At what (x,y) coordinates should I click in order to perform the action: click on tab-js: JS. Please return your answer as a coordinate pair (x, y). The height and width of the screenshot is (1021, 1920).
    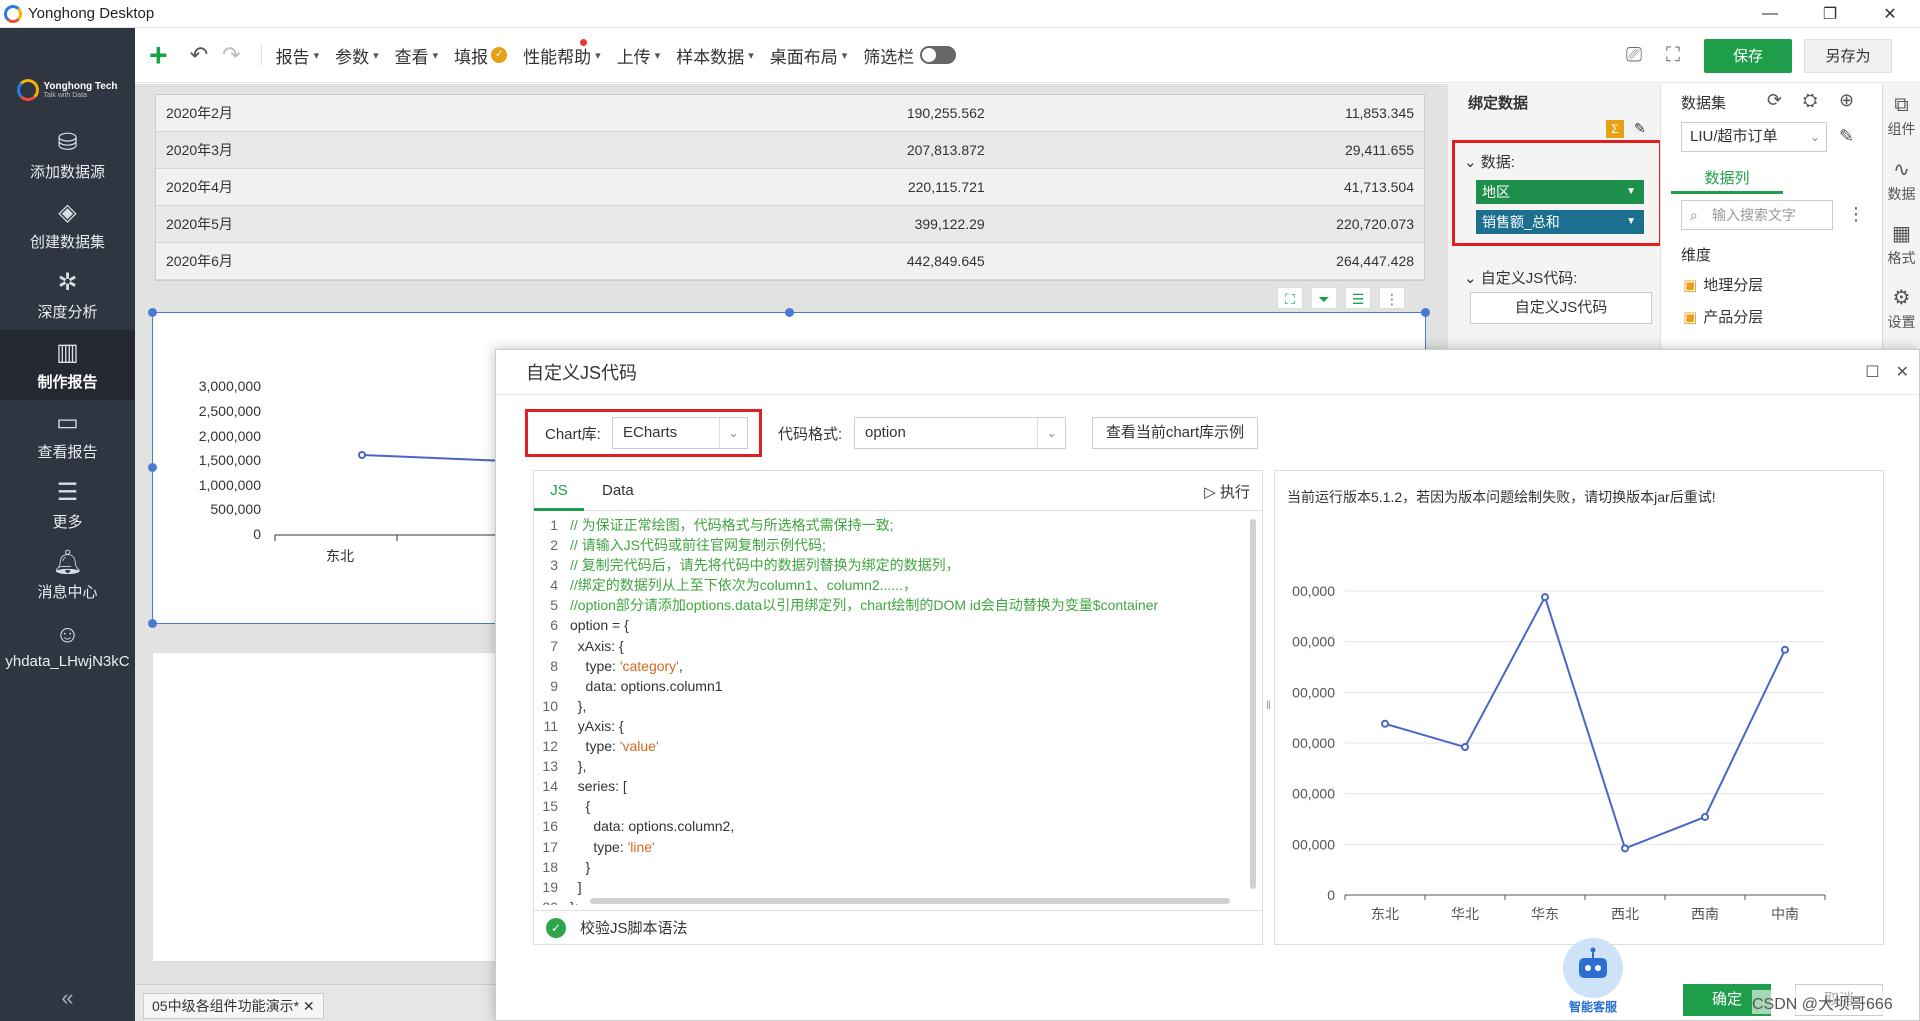
    Looking at the image, I should click on (559, 491).